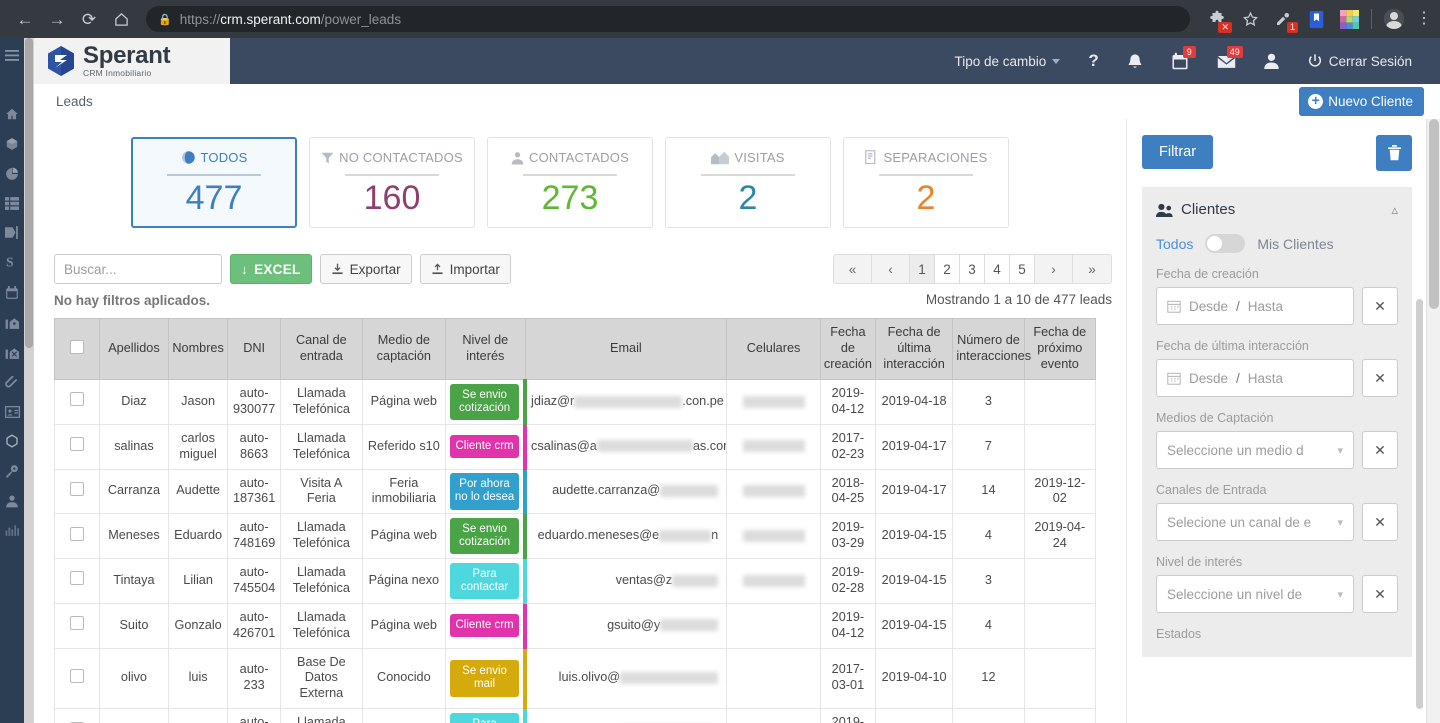  I want to click on import-button: Importar, so click(465, 269).